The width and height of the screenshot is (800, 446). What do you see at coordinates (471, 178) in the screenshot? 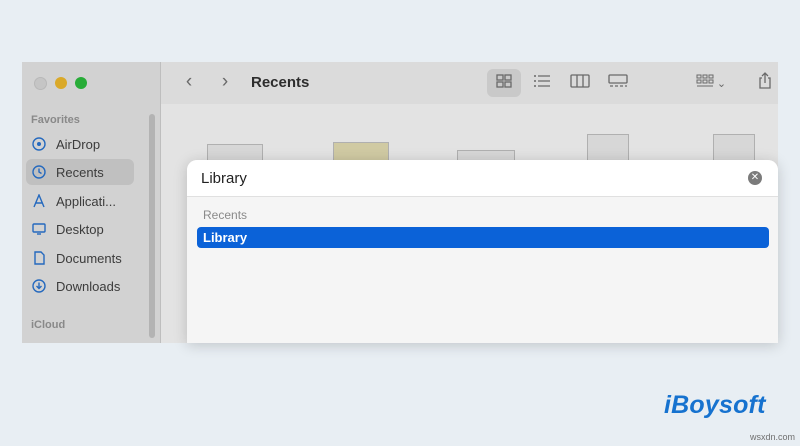
I see `folder-path-input` at bounding box center [471, 178].